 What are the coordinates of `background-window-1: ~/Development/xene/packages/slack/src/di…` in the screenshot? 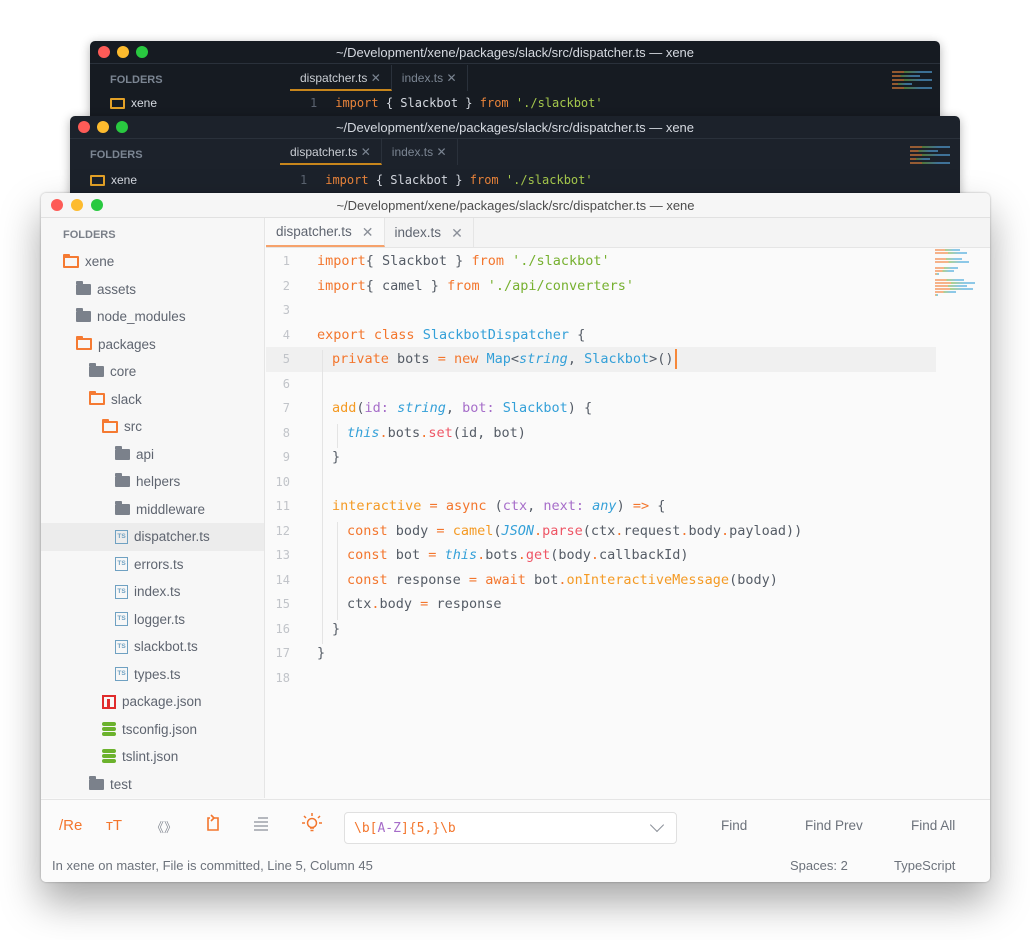 It's located at (515, 81).